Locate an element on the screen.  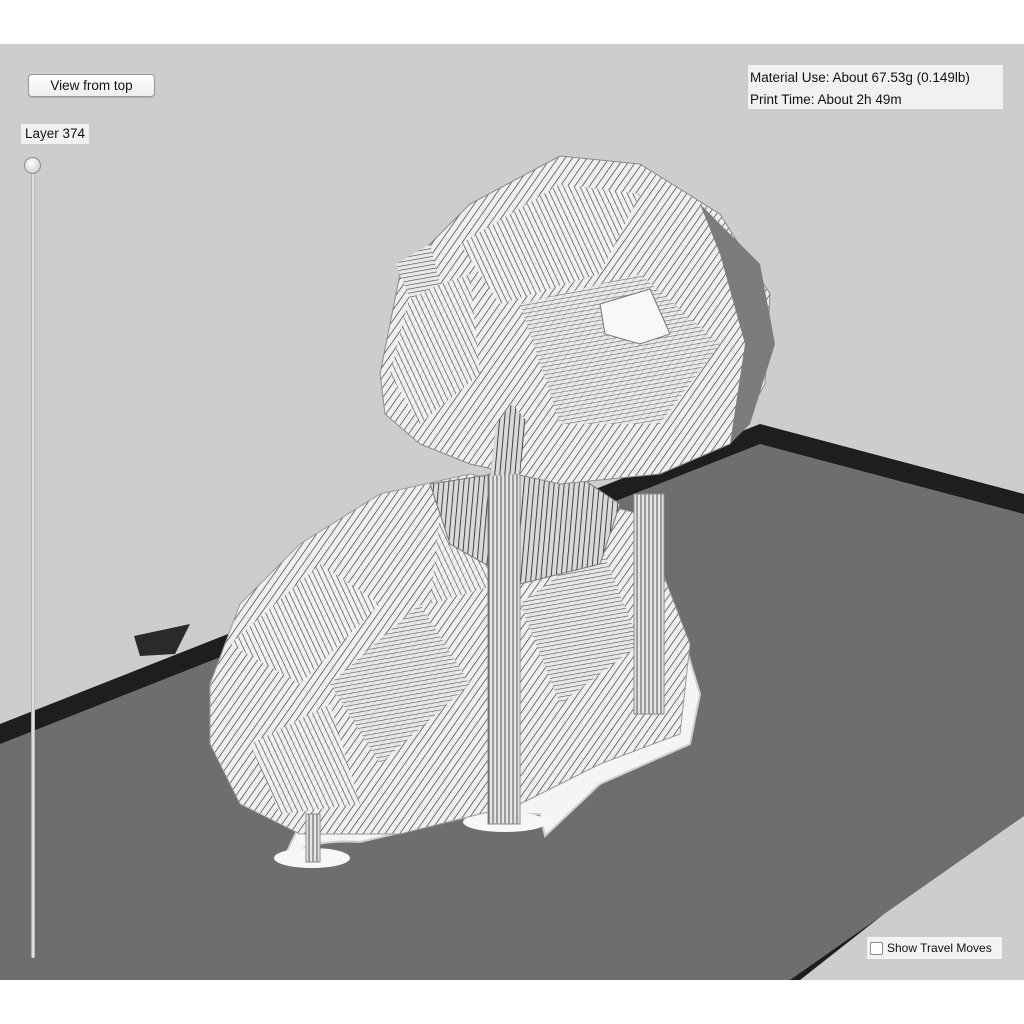
layer-slider is located at coordinates (33, 560).